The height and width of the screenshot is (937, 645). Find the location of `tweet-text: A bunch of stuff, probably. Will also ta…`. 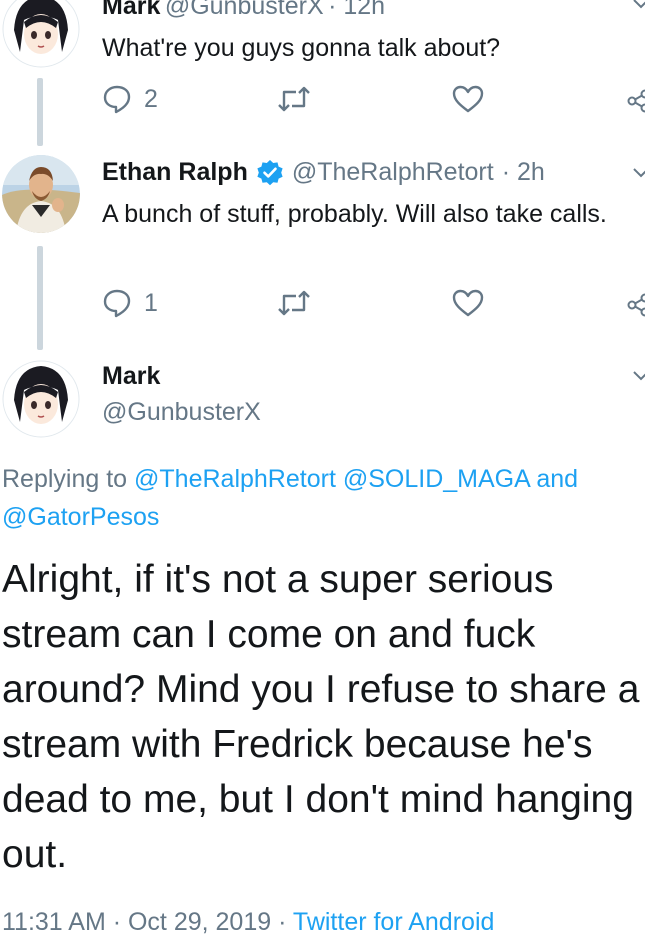

tweet-text: A bunch of stuff, probably. Will also ta… is located at coordinates (357, 214).